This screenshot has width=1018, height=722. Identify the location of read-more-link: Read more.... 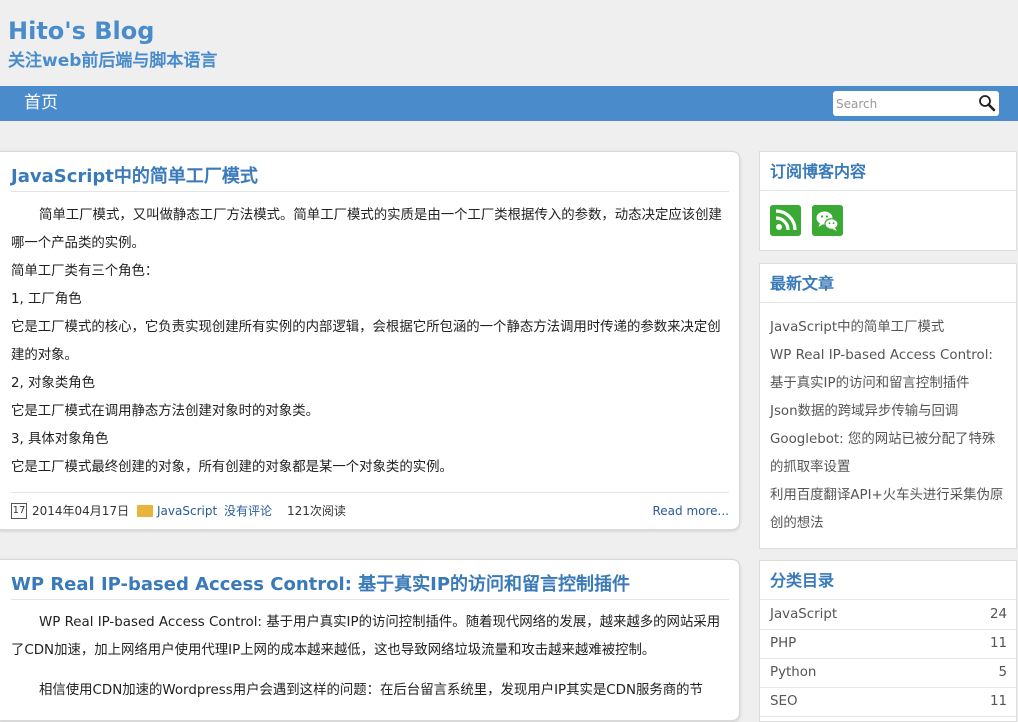
(691, 511).